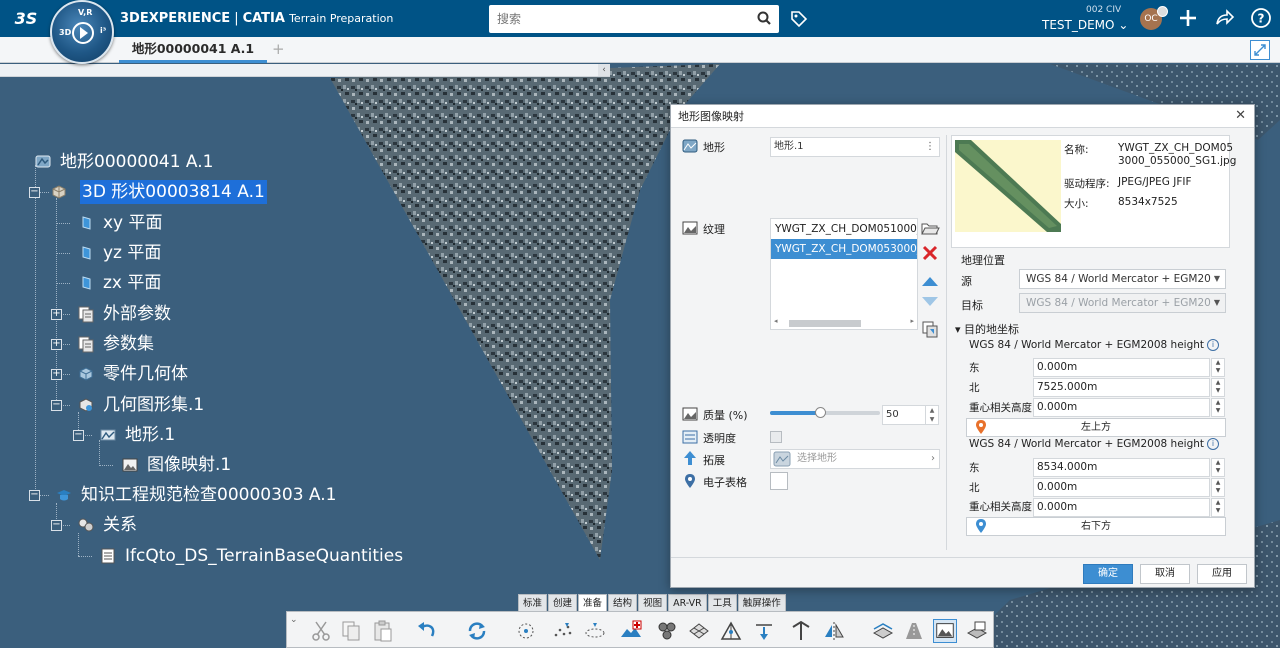 This screenshot has width=1280, height=648. Describe the element at coordinates (1218, 387) in the screenshot. I see `top-left-north-stepper: ▲ ▼` at that location.